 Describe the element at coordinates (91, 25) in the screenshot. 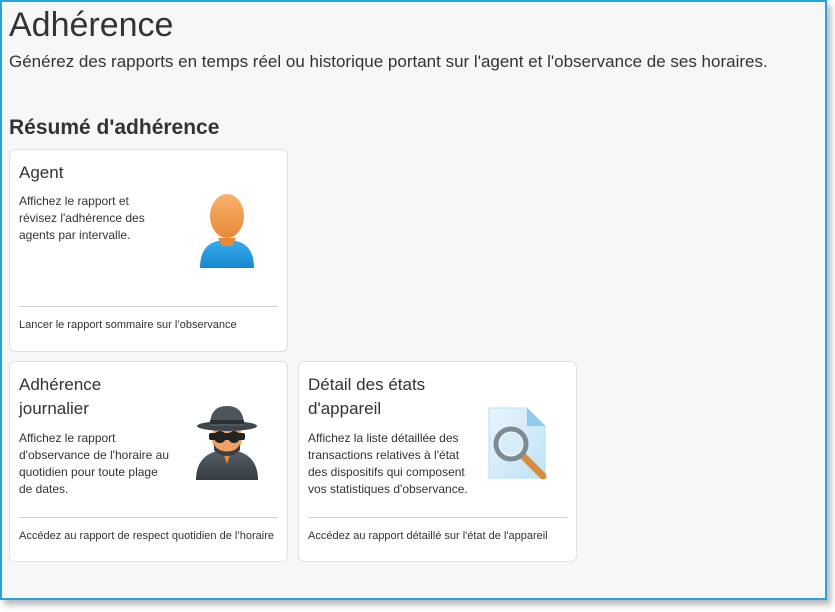

I see `page-title: Adhérence` at that location.